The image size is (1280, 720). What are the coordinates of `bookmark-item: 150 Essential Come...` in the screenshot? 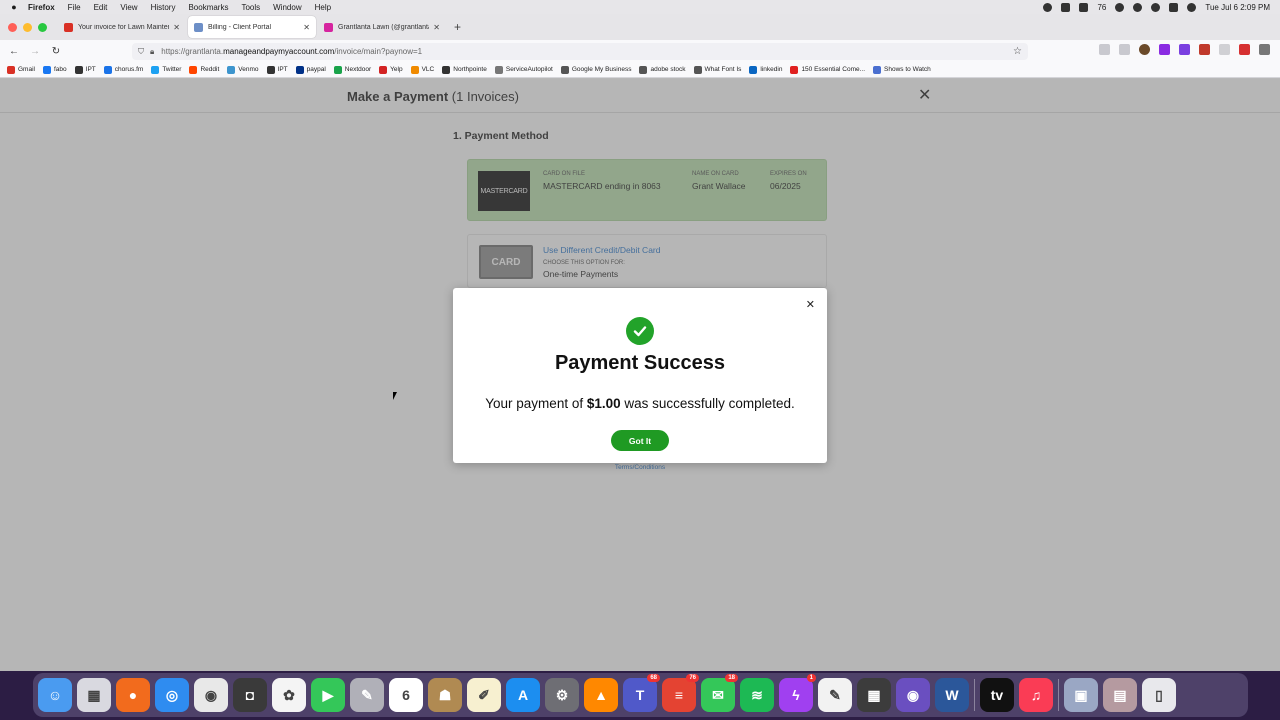 It's located at (827, 69).